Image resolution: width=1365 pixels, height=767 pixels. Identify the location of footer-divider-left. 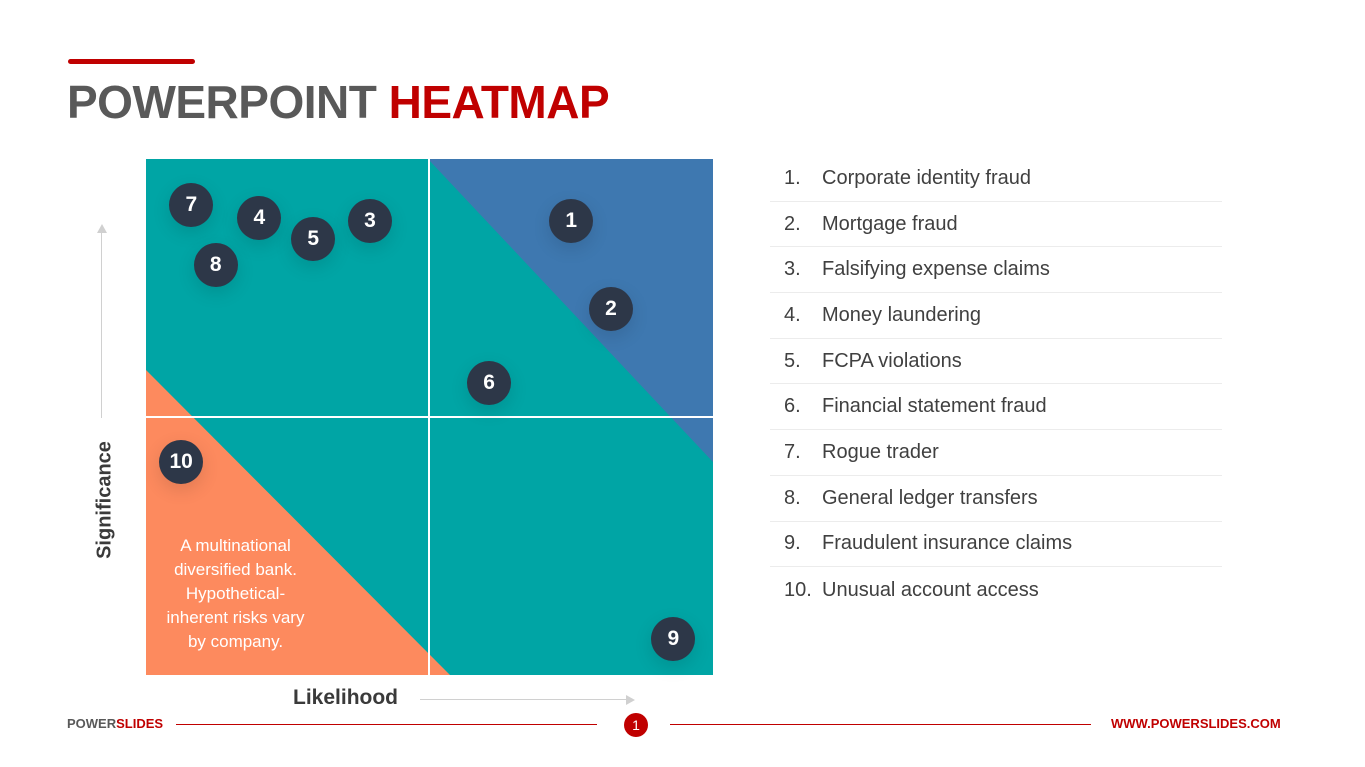
(386, 724).